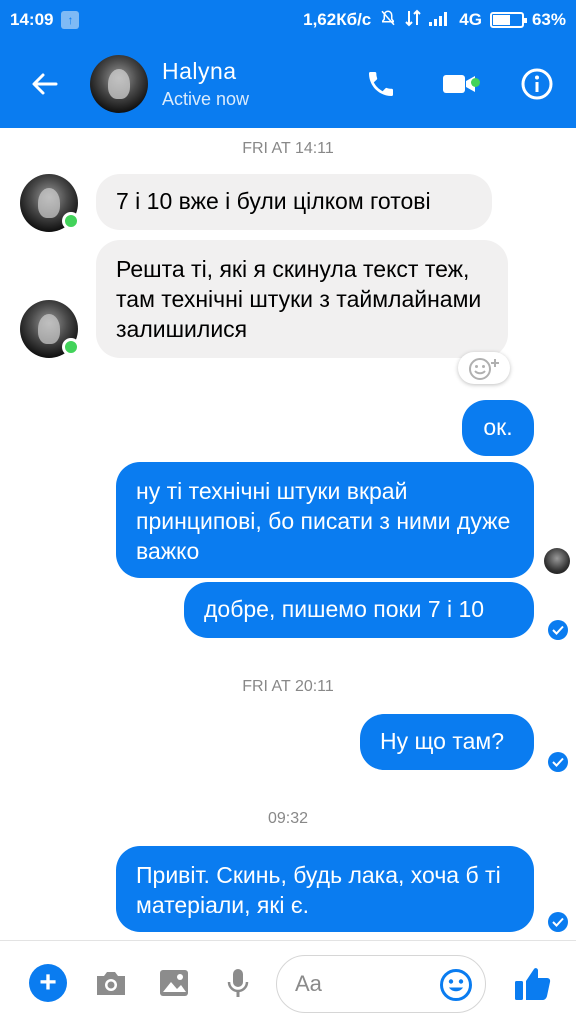  I want to click on smiley-plus-icon, so click(484, 369).